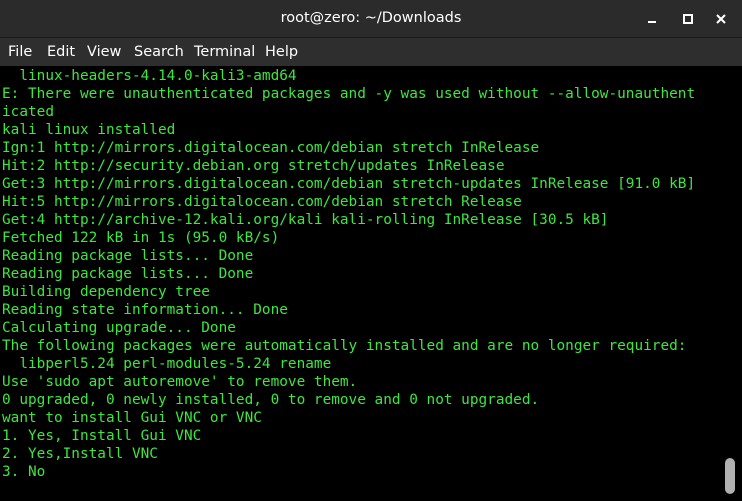 The height and width of the screenshot is (501, 742). I want to click on terminal-line: Building dependency tree, so click(106, 292).